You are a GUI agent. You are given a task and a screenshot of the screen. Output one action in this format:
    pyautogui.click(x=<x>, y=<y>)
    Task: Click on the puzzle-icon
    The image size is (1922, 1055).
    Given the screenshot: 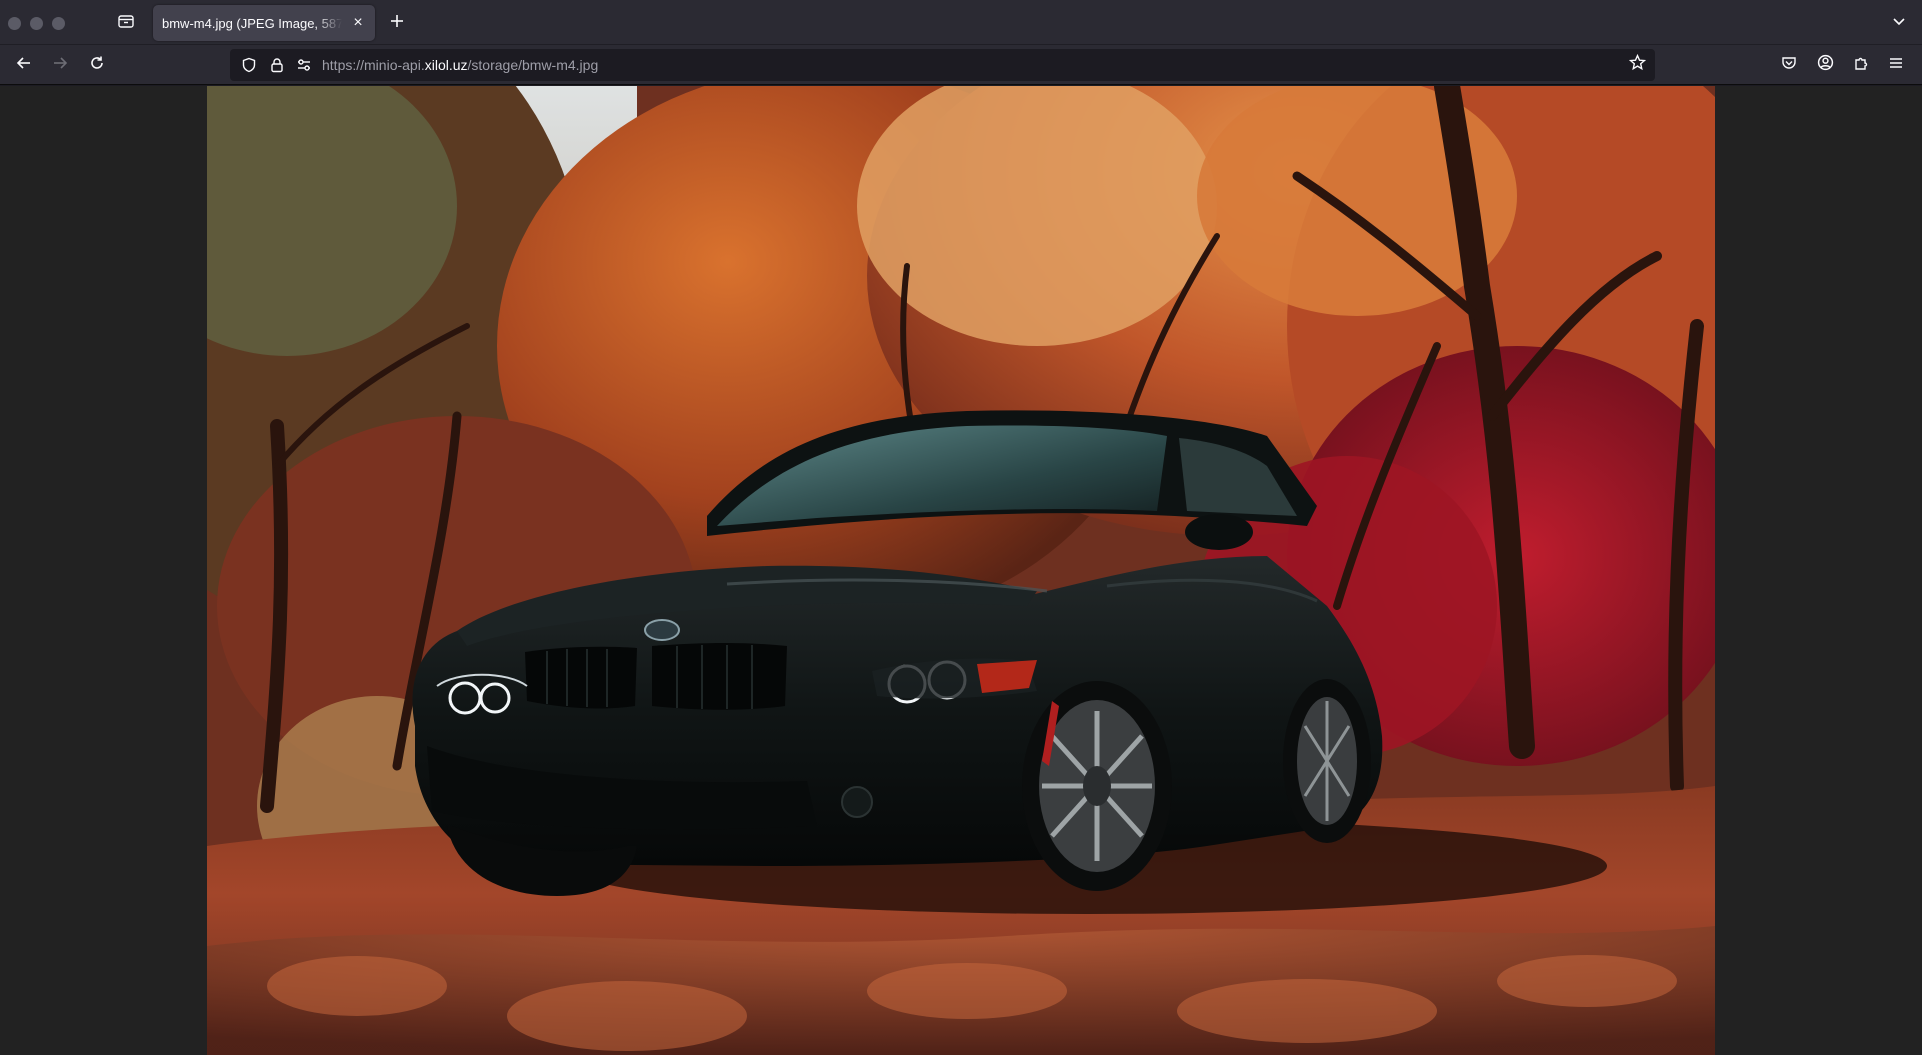 What is the action you would take?
    pyautogui.click(x=1861, y=65)
    